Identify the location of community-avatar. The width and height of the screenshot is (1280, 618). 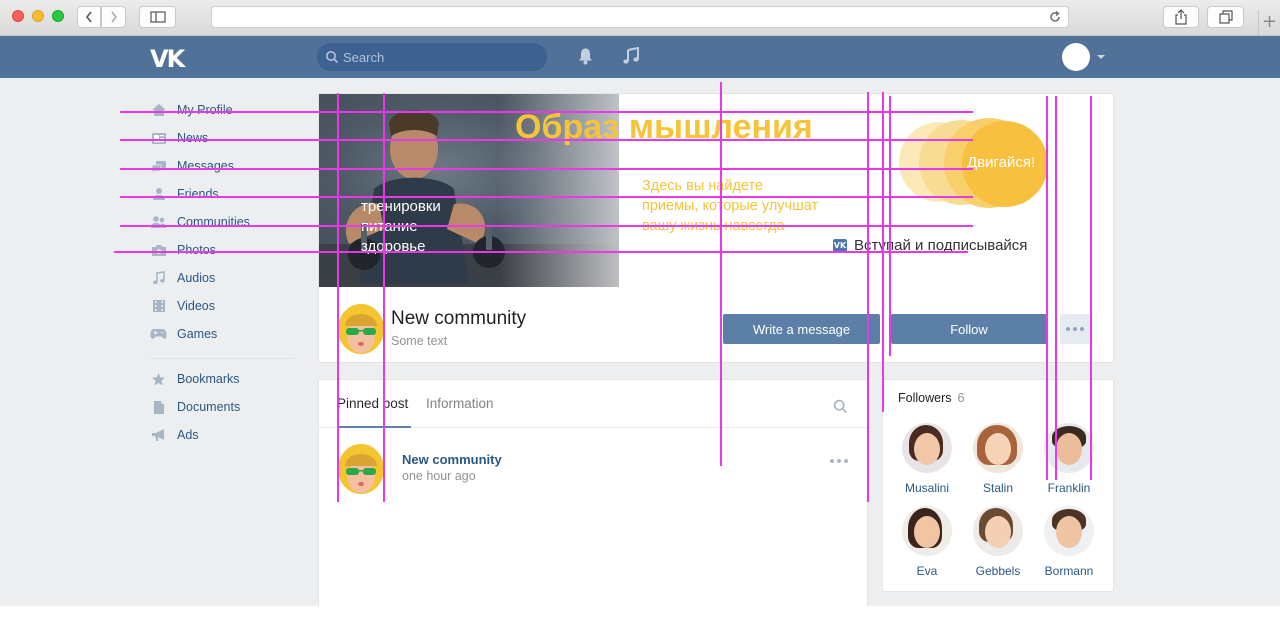
(361, 329).